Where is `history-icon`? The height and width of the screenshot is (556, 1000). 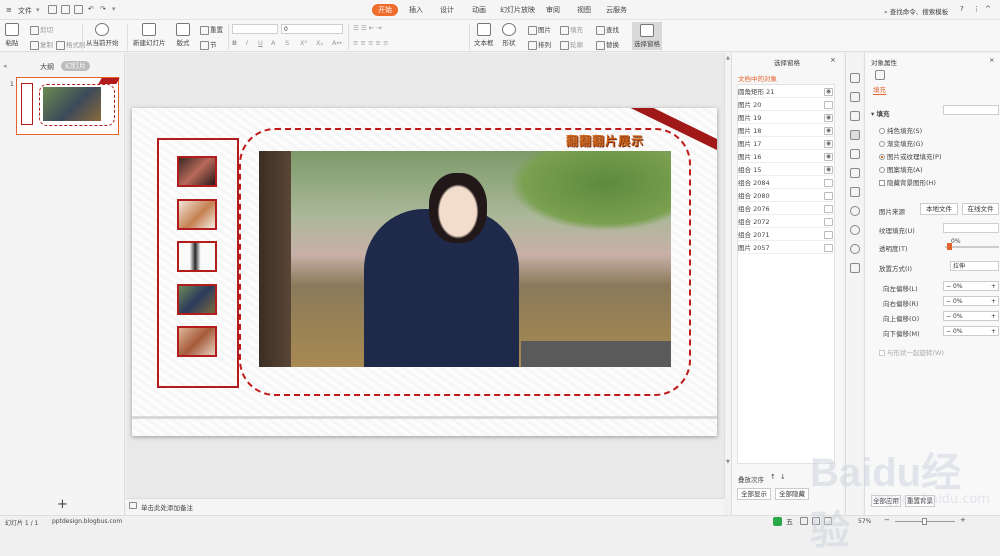
history-icon is located at coordinates (855, 230).